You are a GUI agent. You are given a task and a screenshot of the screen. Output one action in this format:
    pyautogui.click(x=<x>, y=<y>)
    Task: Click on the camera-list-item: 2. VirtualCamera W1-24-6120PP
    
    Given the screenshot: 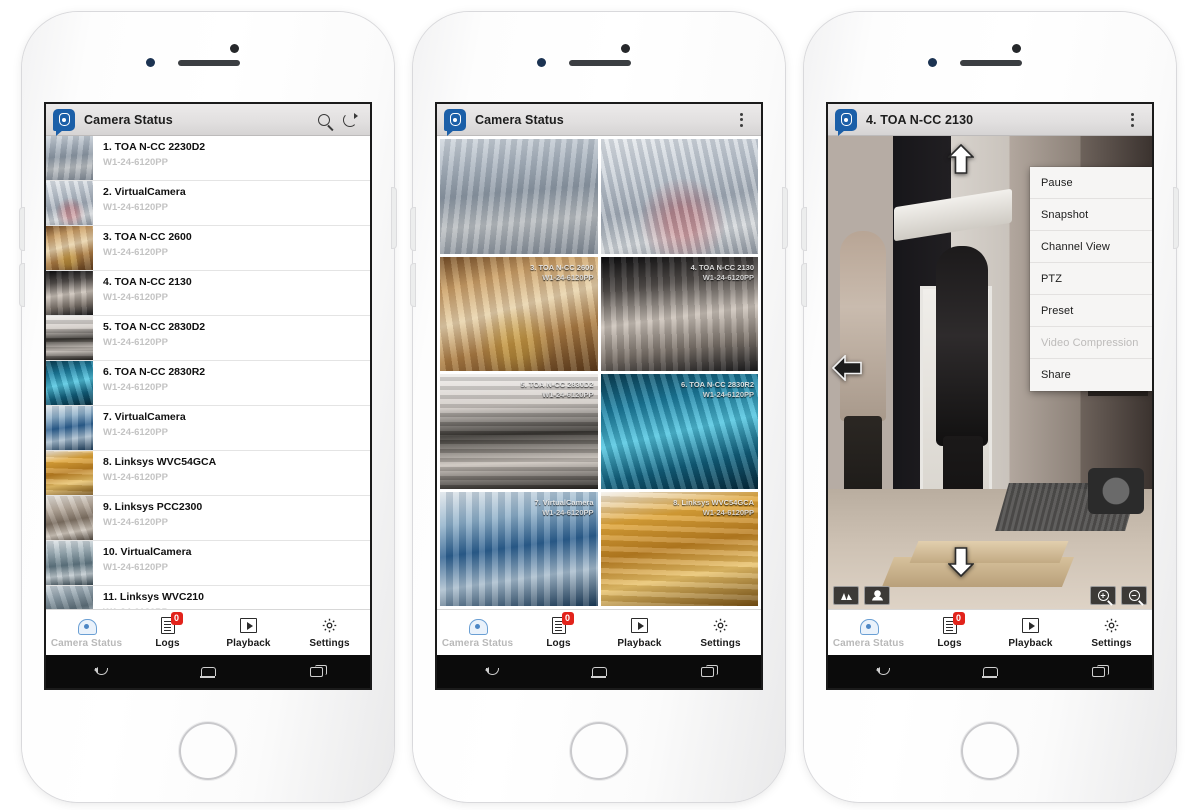 What is the action you would take?
    pyautogui.click(x=208, y=203)
    